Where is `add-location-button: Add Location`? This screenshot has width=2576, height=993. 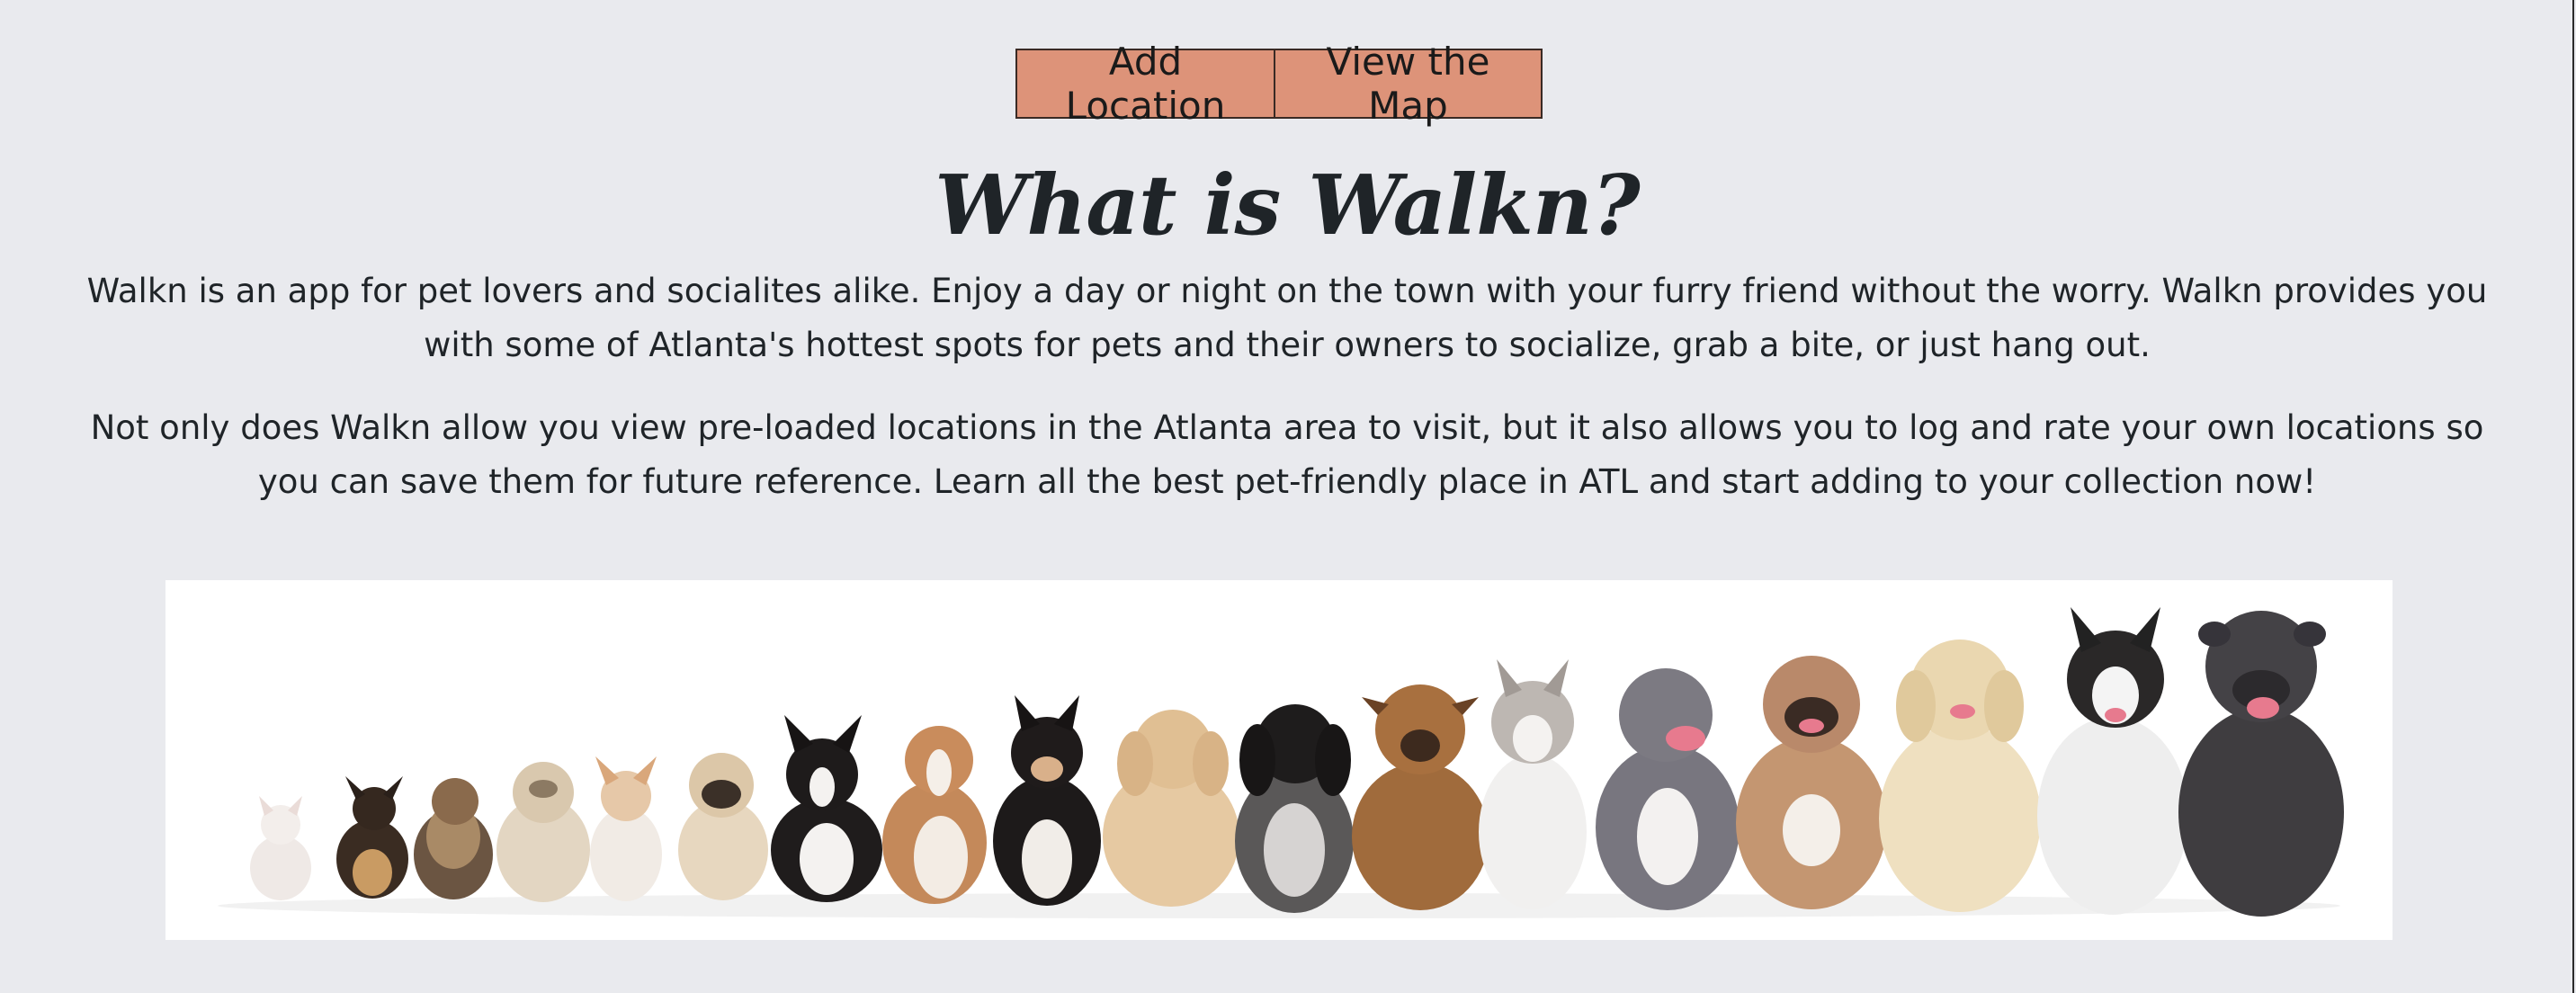 add-location-button: Add Location is located at coordinates (1145, 84).